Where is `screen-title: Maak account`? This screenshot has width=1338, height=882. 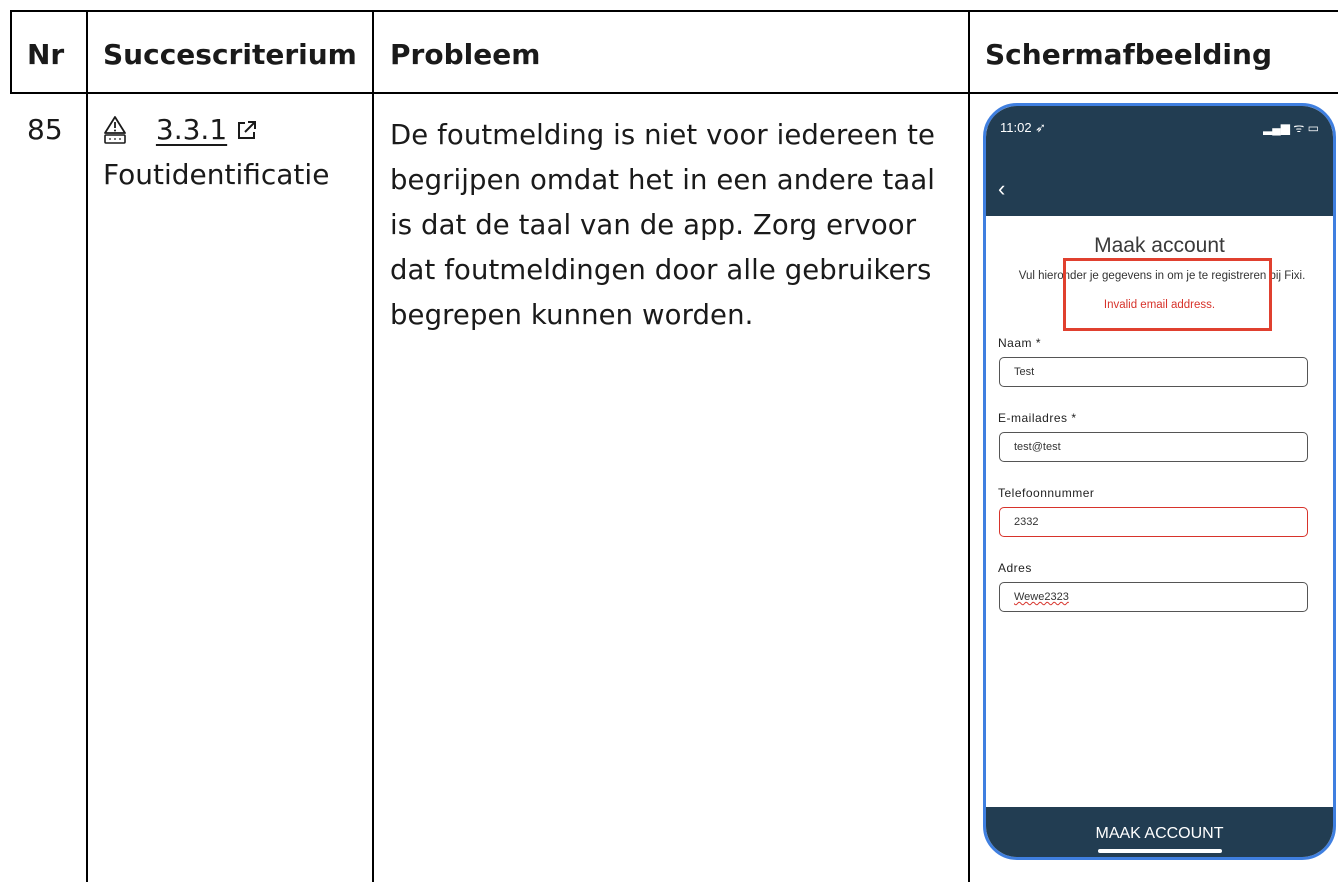
screen-title: Maak account is located at coordinates (1159, 245).